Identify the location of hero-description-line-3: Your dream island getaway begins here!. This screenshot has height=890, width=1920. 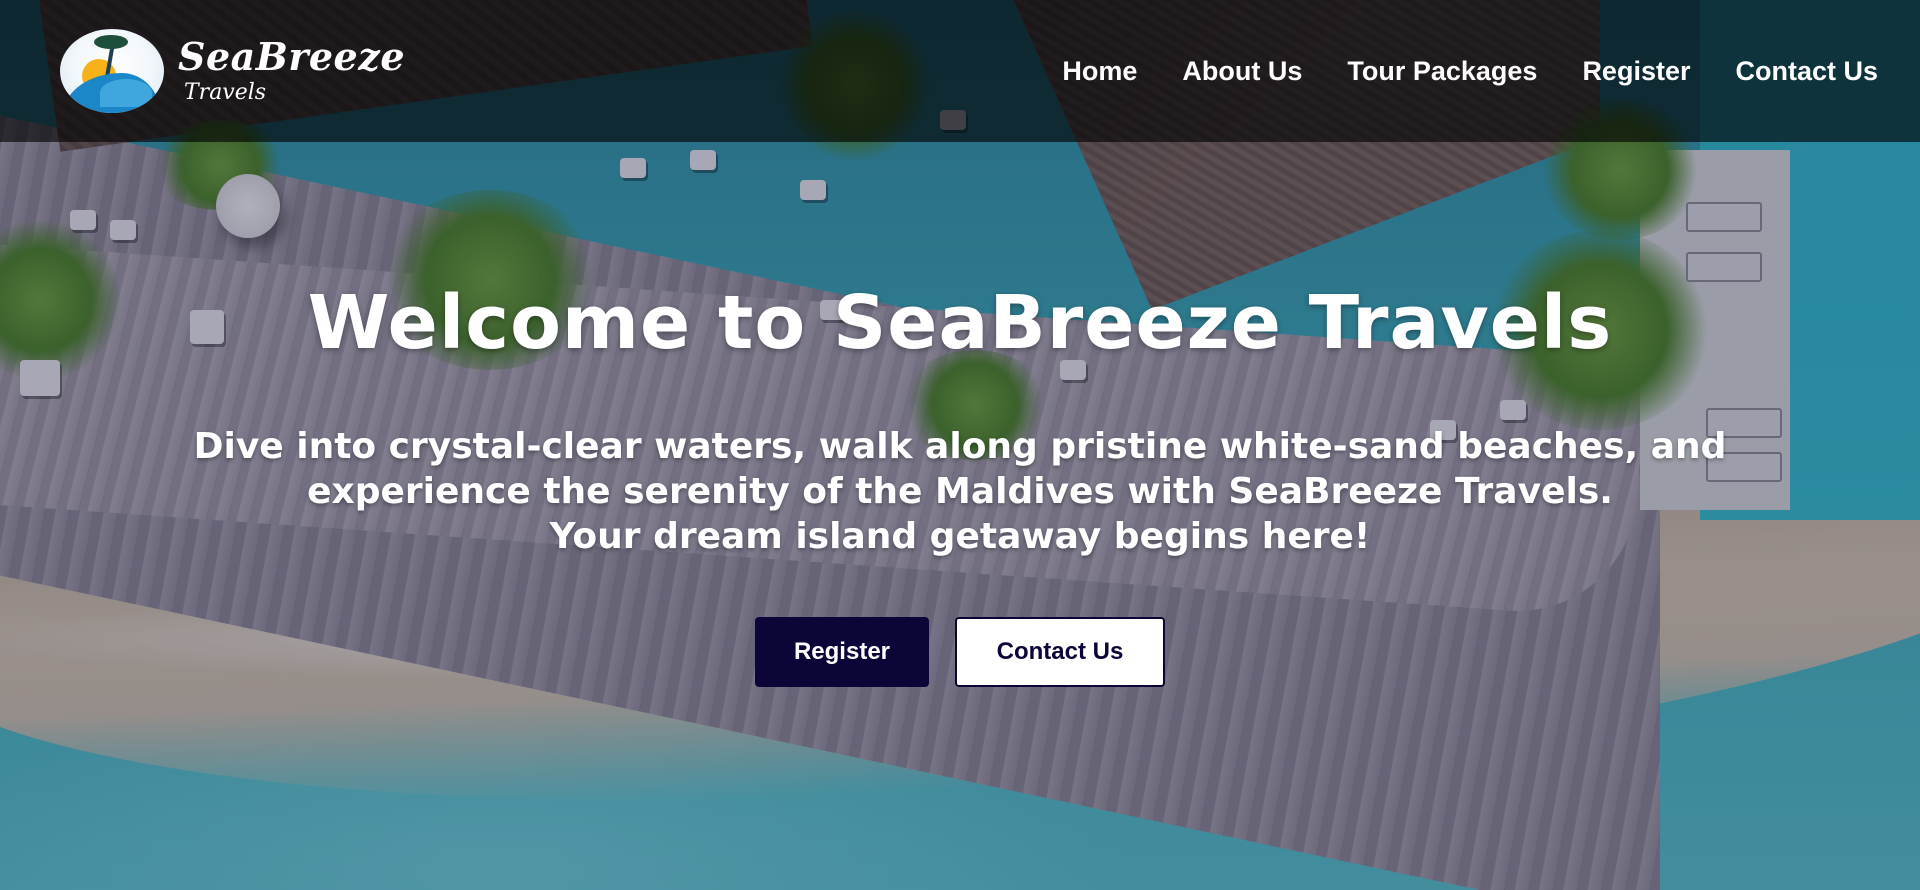
(960, 536).